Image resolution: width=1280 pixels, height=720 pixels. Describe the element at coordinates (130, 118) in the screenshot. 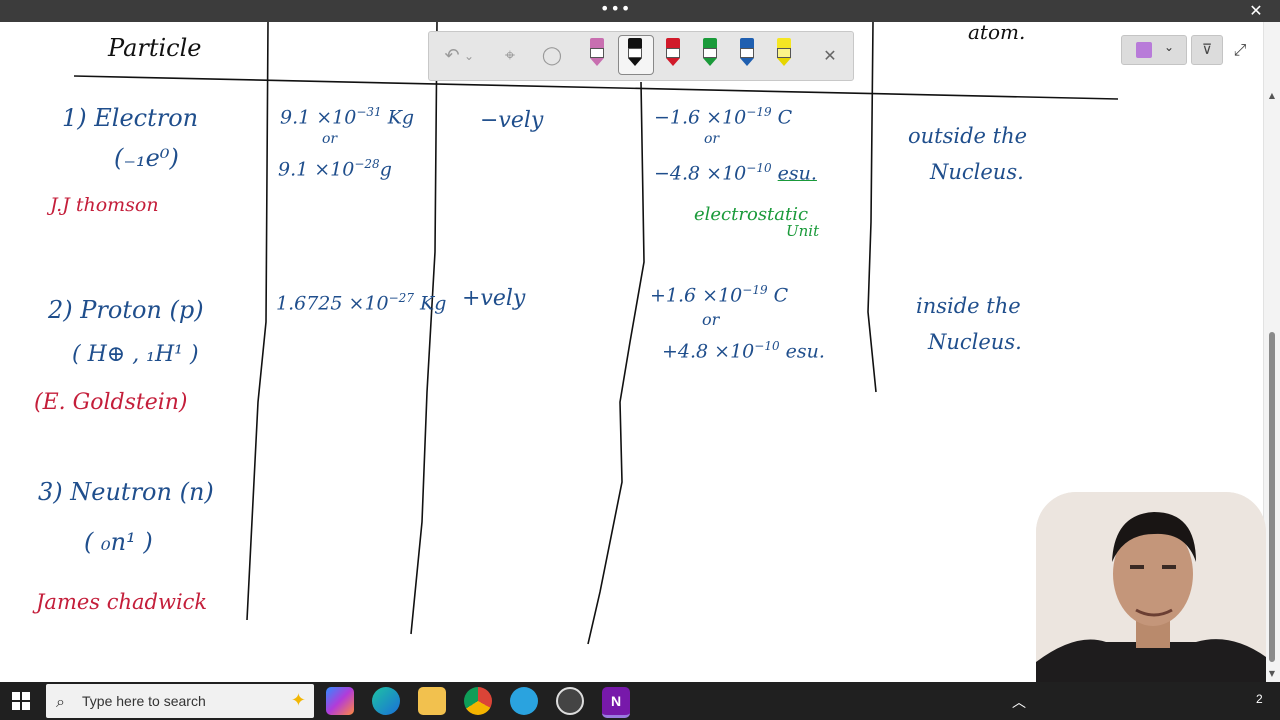

I see `electron-name: 1) Electron` at that location.